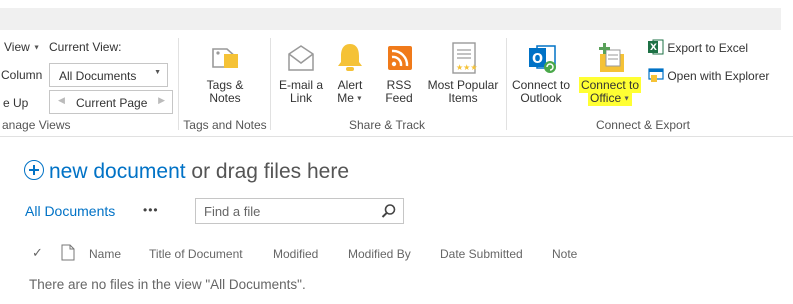 The image size is (793, 304). I want to click on alert-me-label-2: Me, so click(345, 98).